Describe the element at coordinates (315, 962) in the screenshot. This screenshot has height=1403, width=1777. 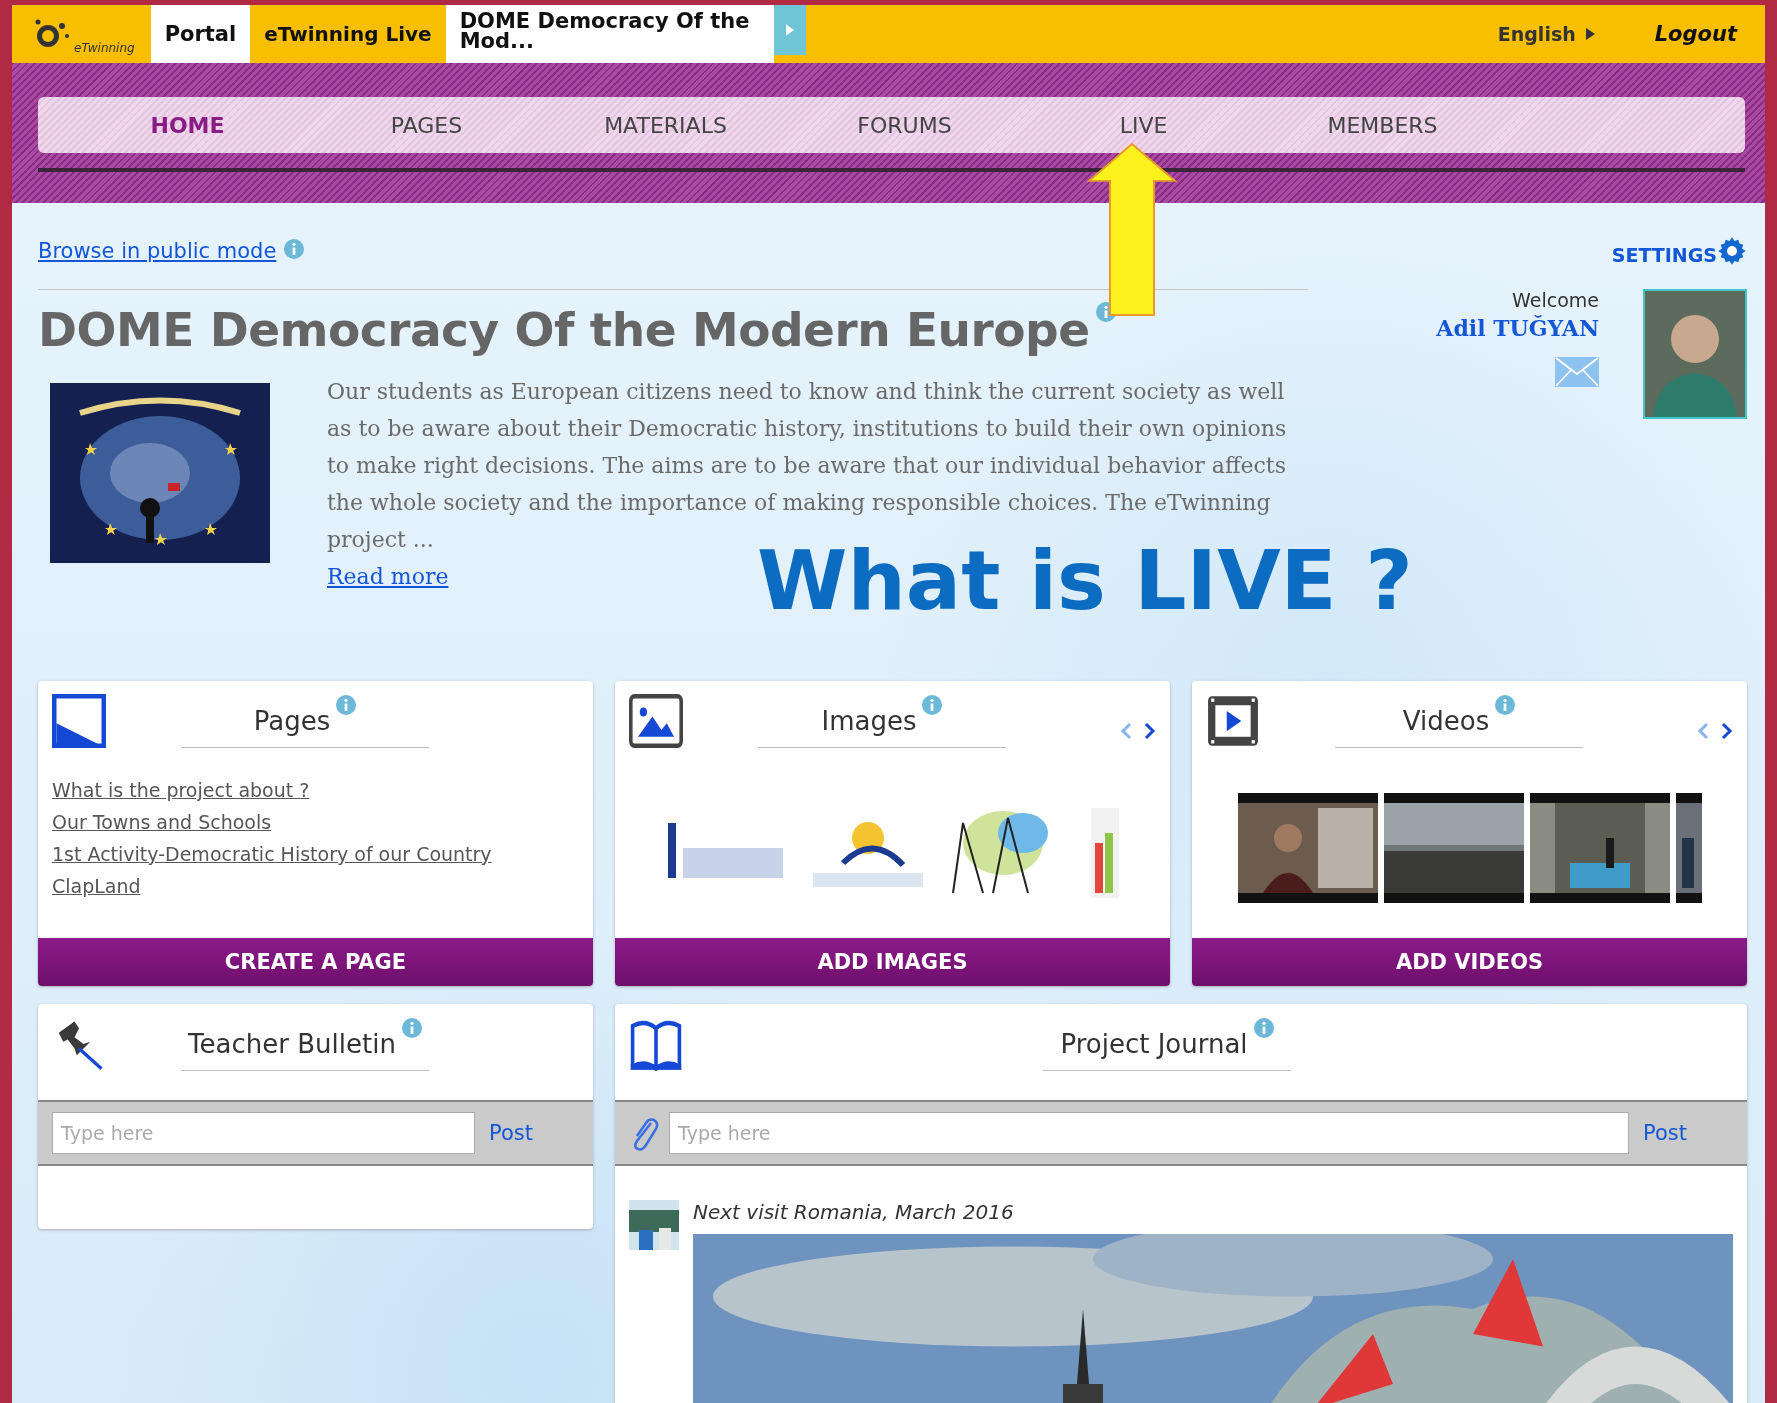
I see `action-button: CREATE A PAGE` at that location.